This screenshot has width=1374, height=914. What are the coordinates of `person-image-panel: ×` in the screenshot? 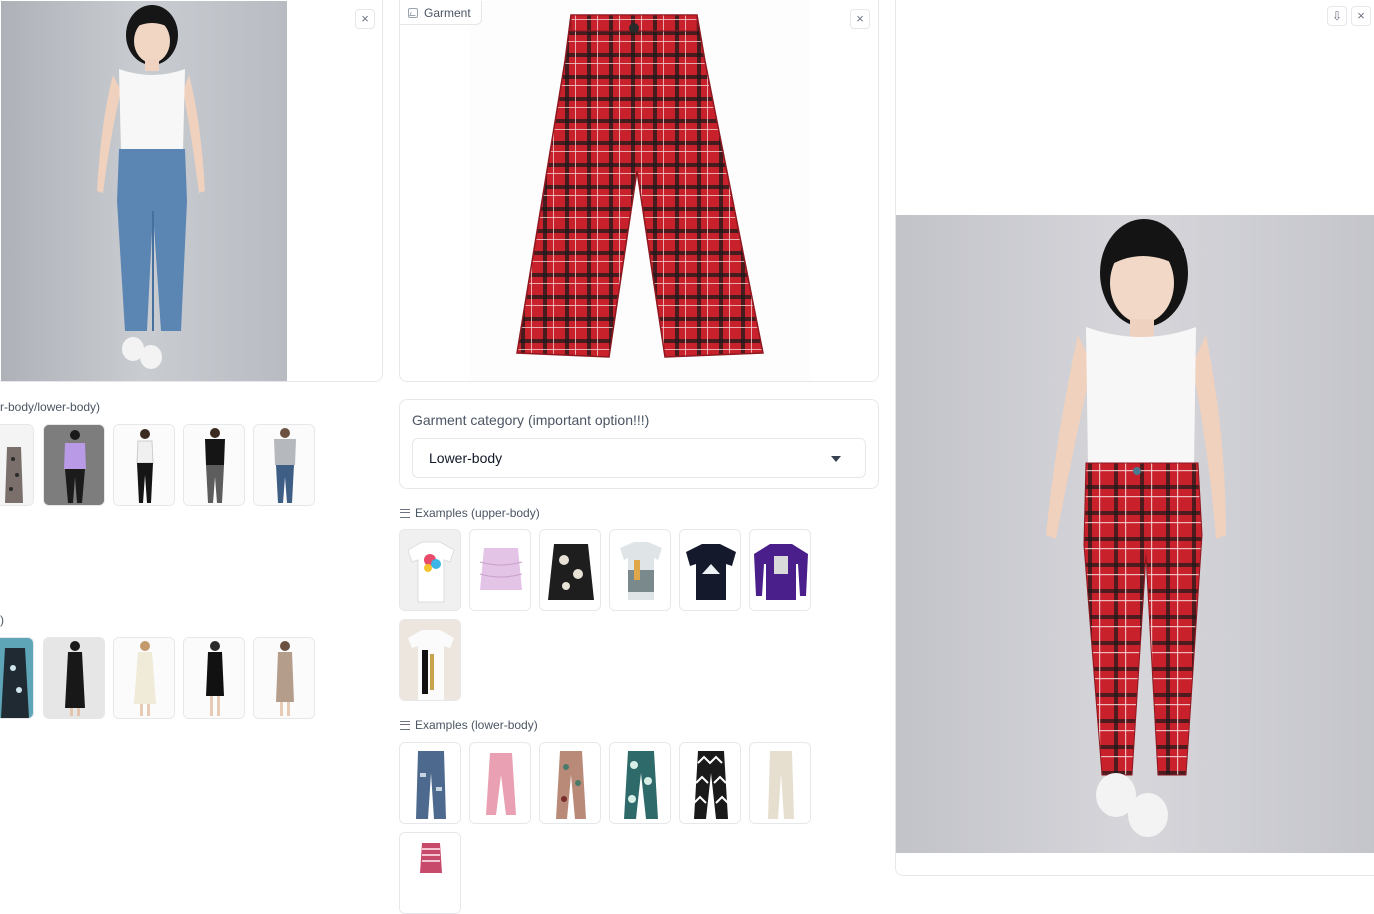 It's located at (191, 191).